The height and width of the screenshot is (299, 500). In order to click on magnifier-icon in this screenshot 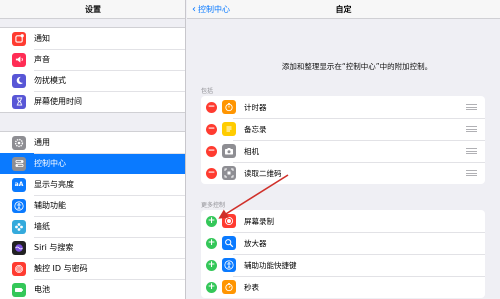, I will do `click(229, 243)`.